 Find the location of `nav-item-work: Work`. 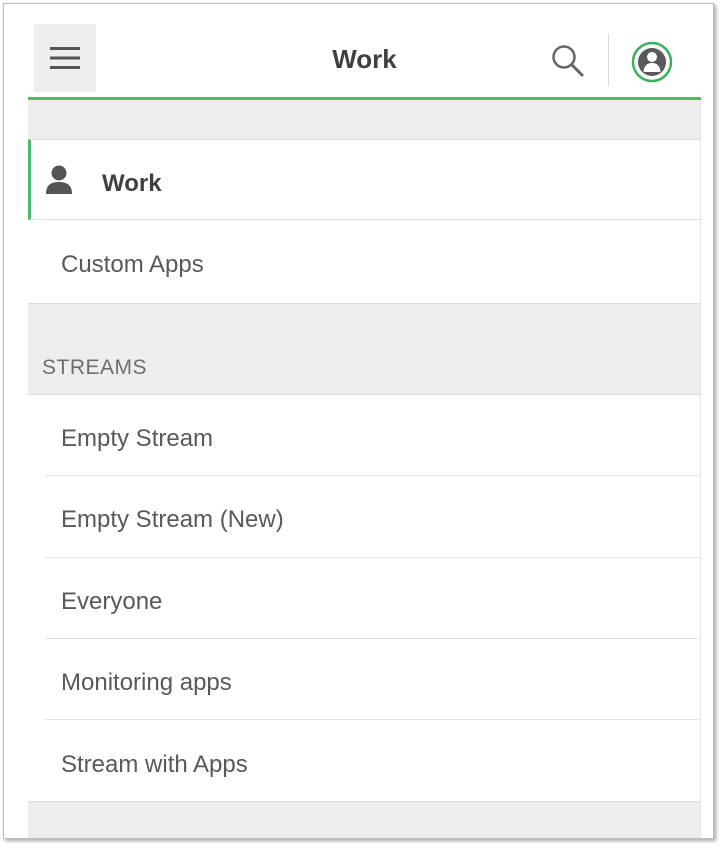

nav-item-work: Work is located at coordinates (364, 179).